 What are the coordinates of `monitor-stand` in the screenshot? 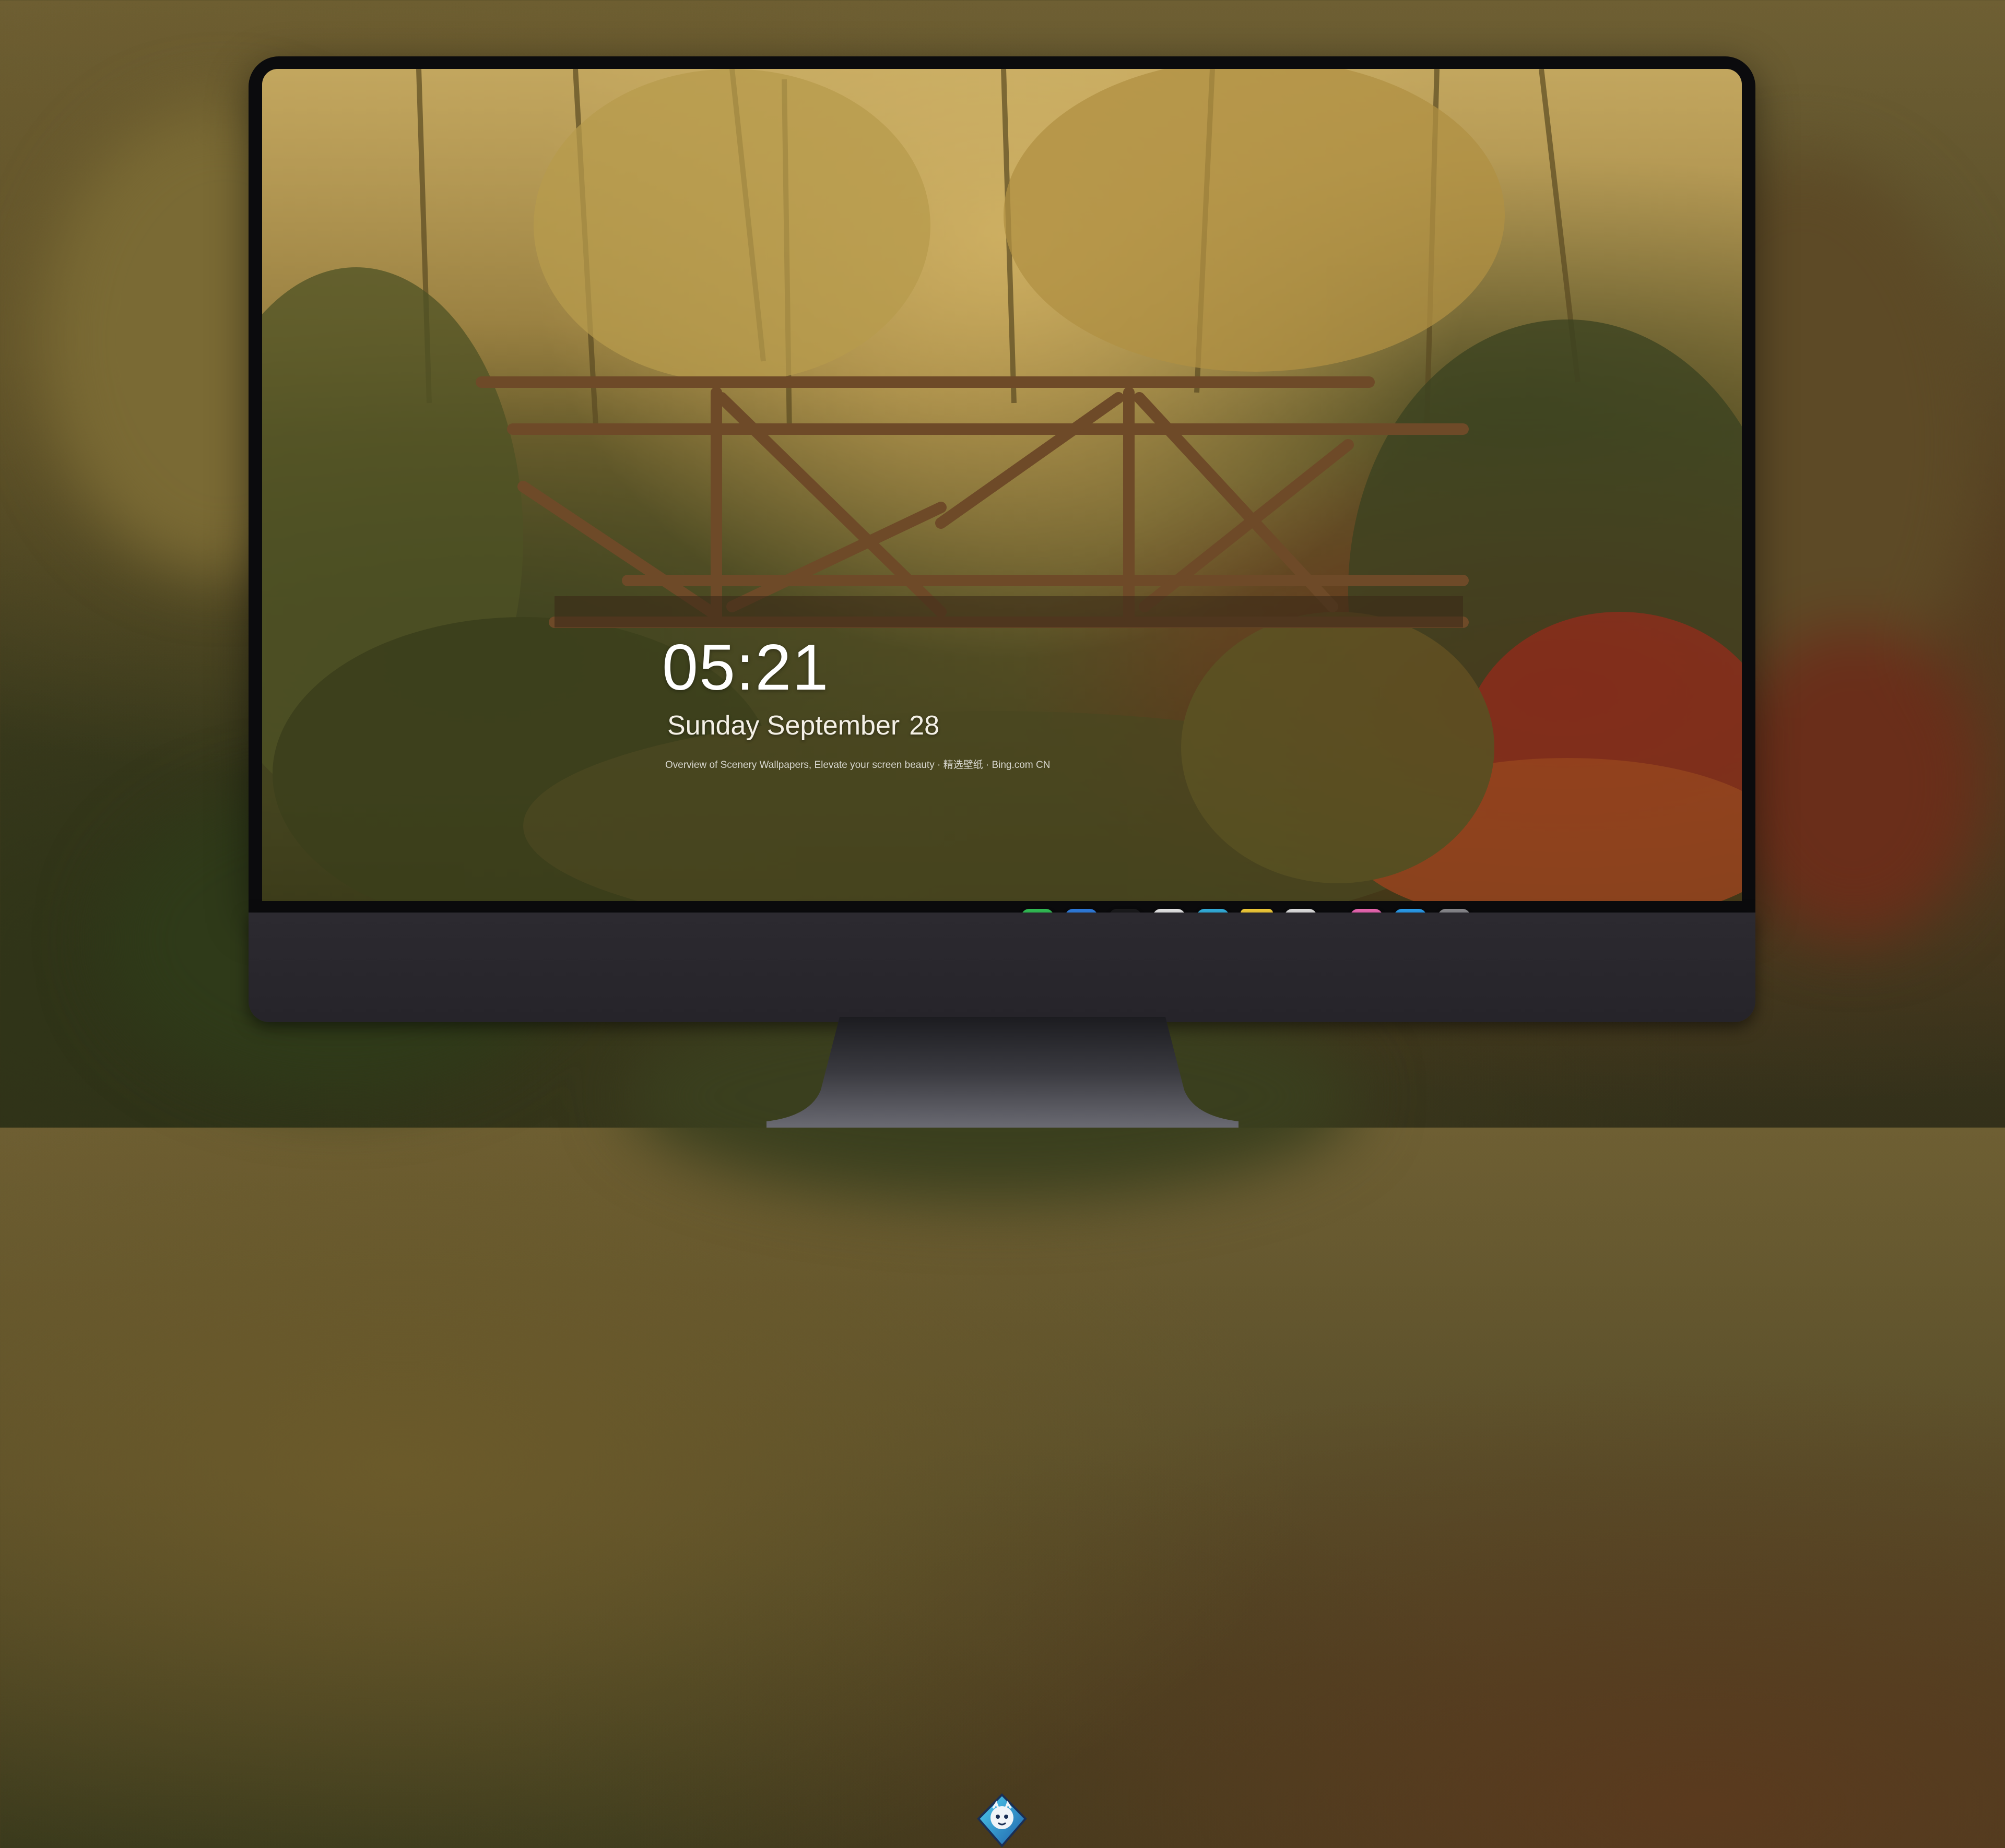 It's located at (1002, 1072).